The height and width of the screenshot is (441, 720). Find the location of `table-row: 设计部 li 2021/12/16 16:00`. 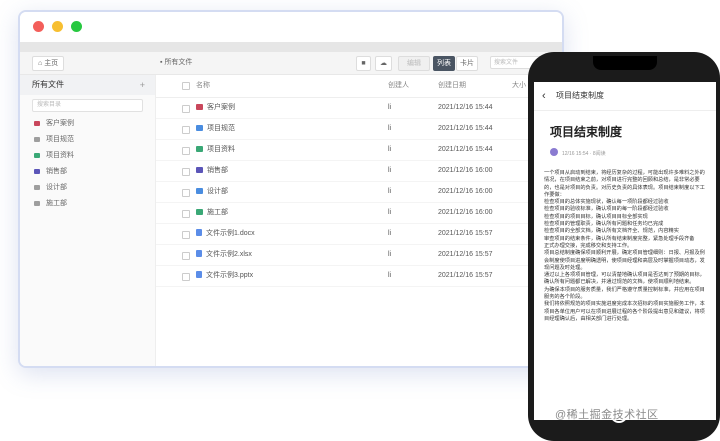

table-row: 设计部 li 2021/12/16 16:00 is located at coordinates (359, 192).